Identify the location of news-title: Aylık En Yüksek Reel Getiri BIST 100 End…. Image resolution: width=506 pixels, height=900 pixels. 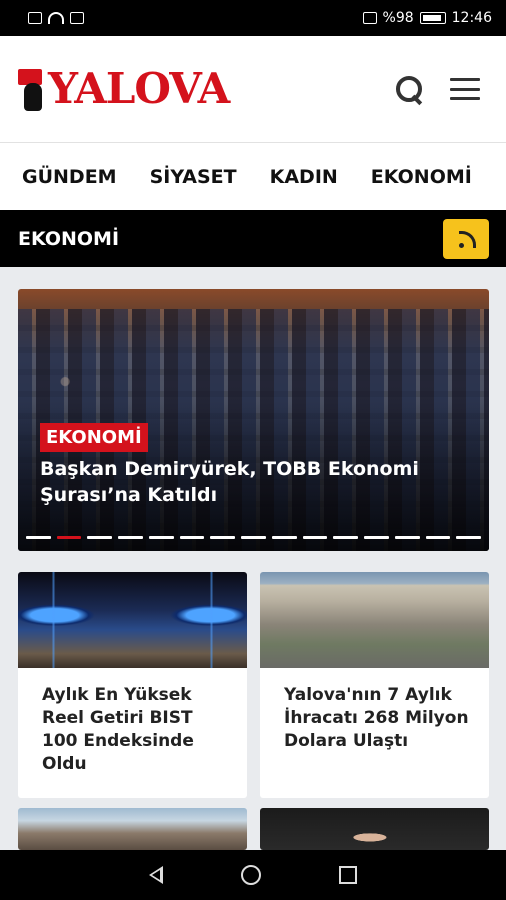
(132, 722).